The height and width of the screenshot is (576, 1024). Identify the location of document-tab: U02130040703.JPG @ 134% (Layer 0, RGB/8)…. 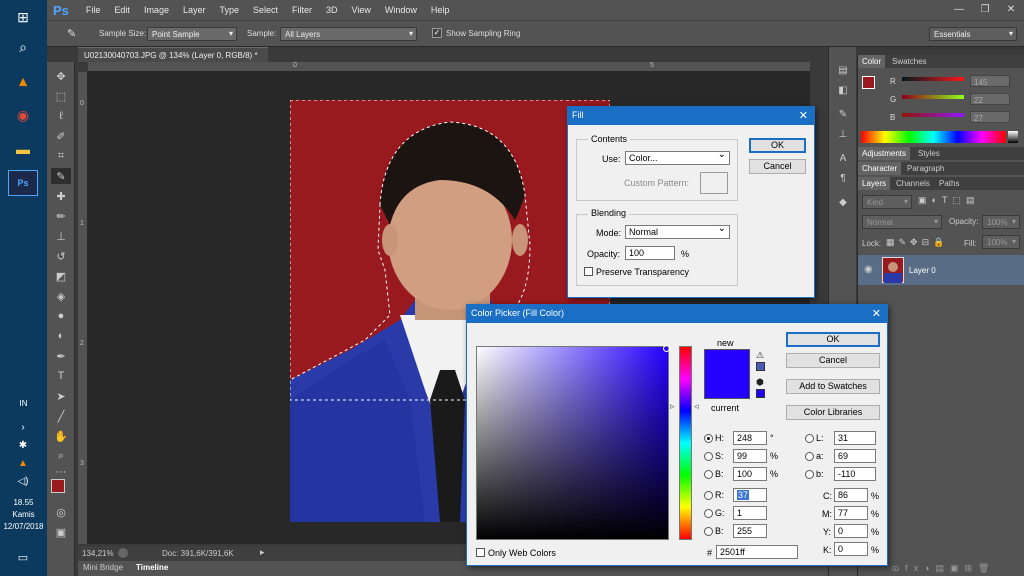
(173, 54).